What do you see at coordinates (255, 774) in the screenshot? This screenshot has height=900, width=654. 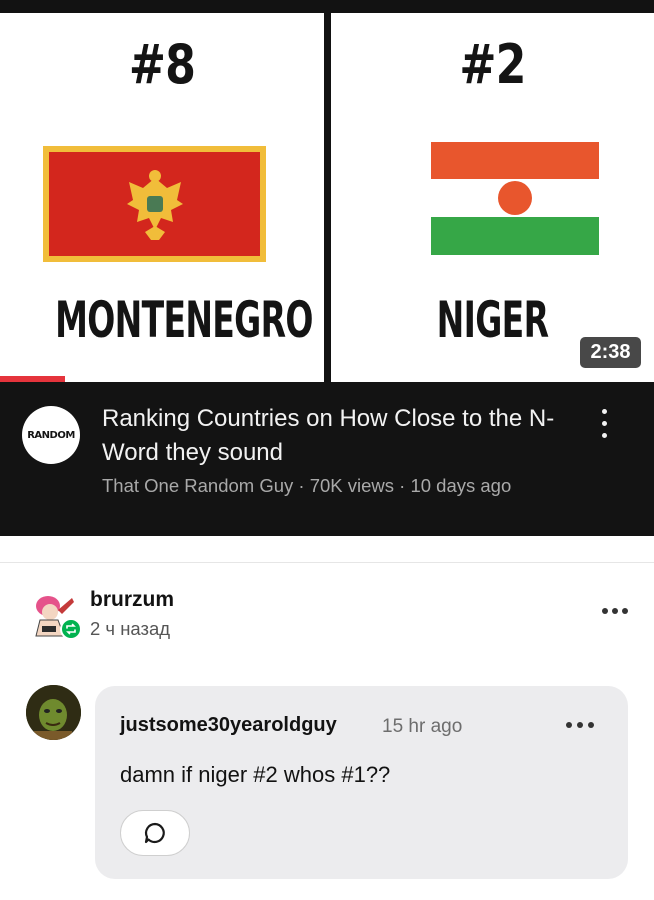 I see `comment-text: damn if niger #2 whos #1??` at bounding box center [255, 774].